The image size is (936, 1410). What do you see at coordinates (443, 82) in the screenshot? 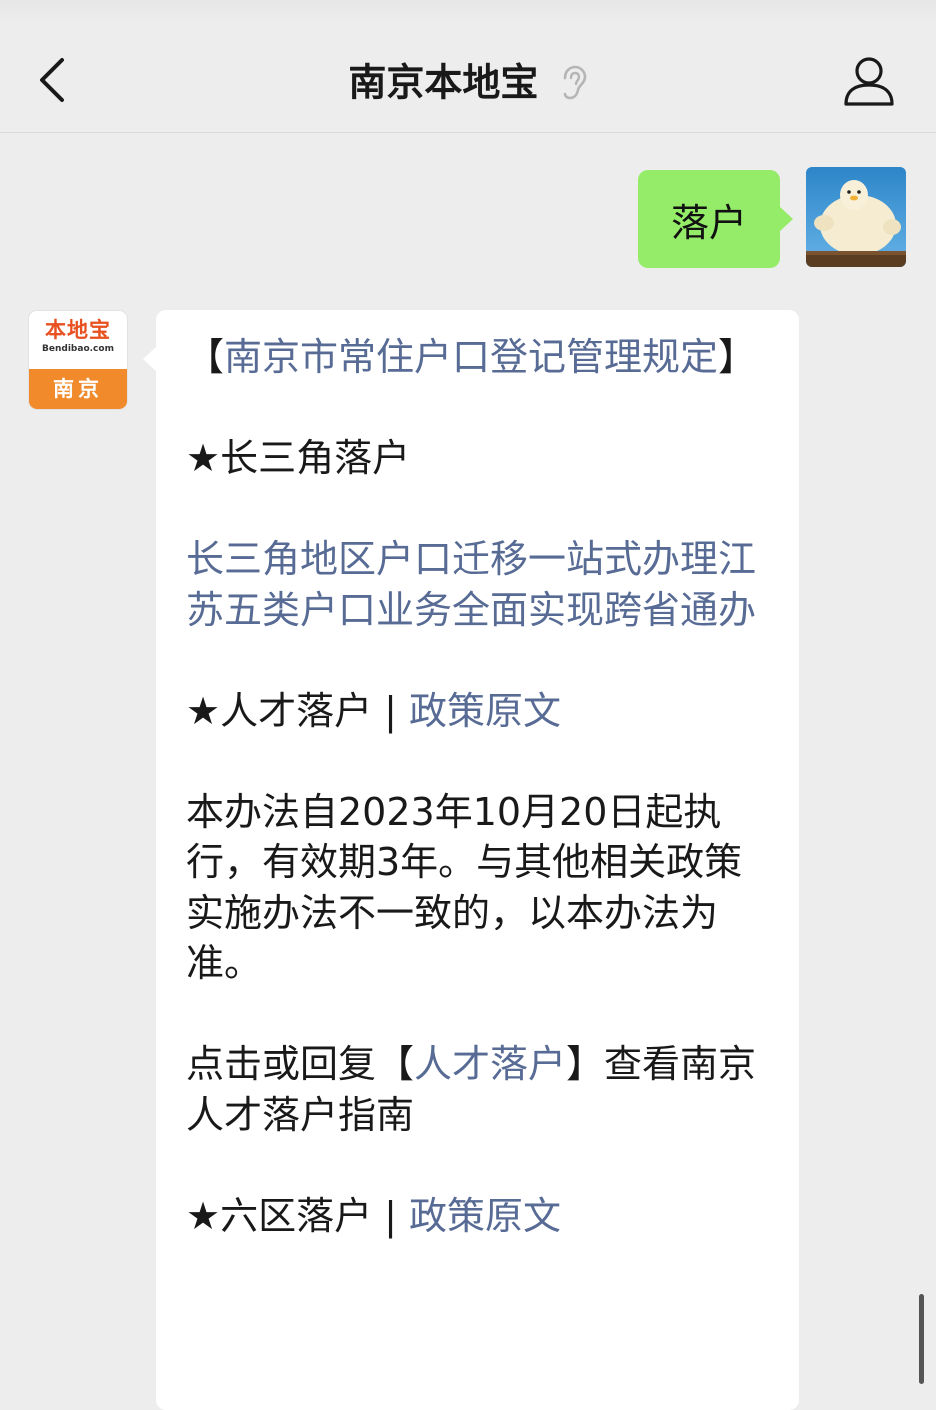
I see `chat-title: 南京本地宝` at bounding box center [443, 82].